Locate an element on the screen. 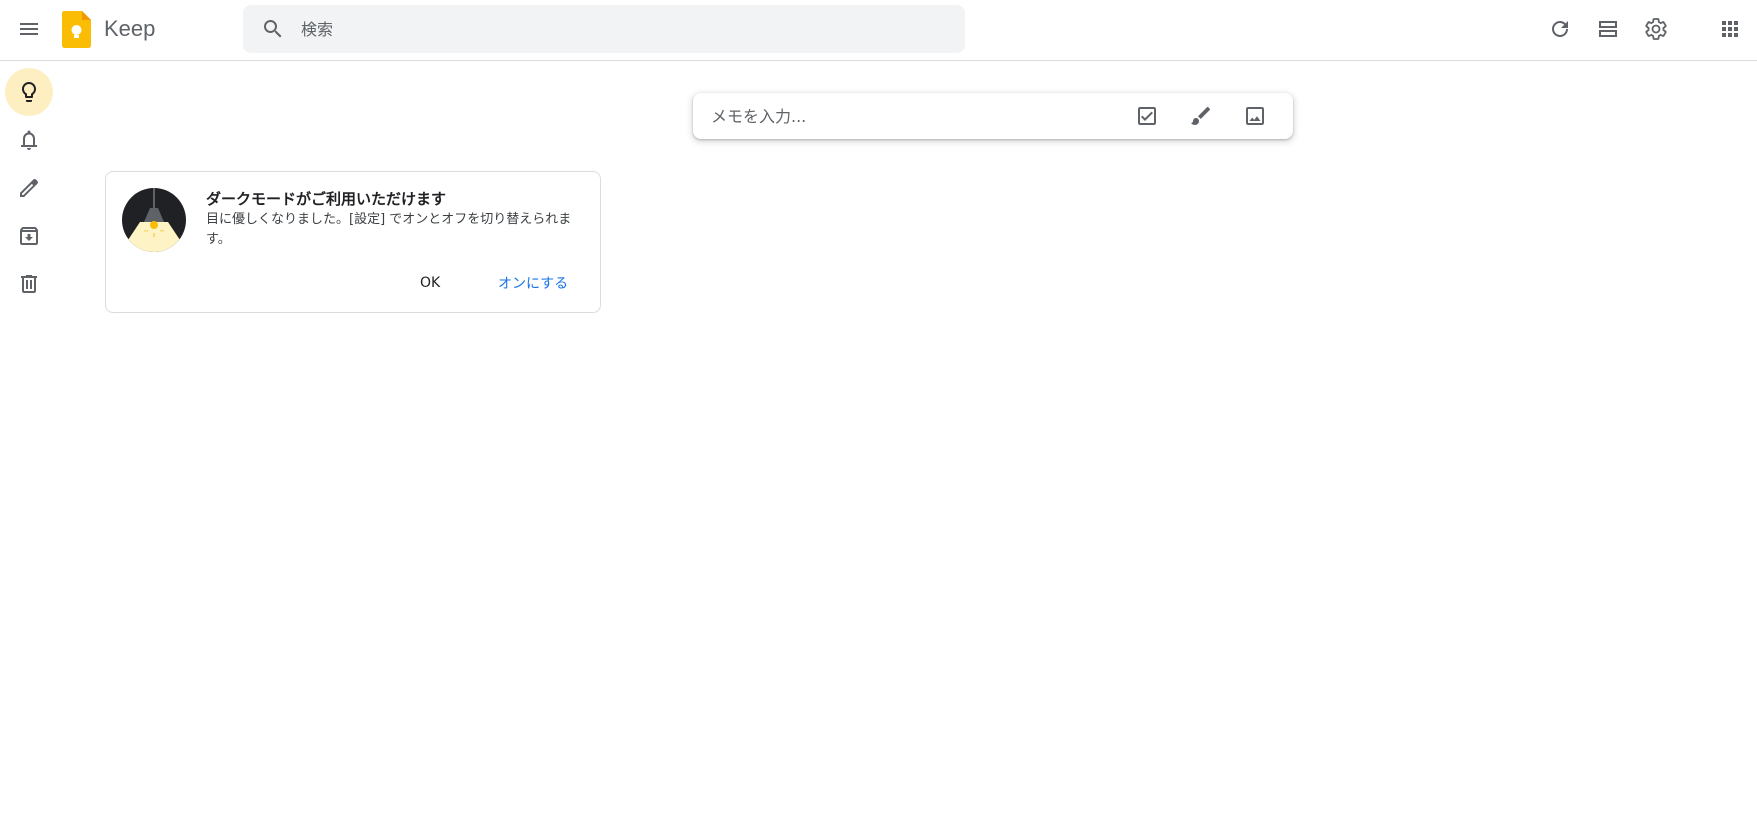  new-drawing-button is located at coordinates (1201, 116).